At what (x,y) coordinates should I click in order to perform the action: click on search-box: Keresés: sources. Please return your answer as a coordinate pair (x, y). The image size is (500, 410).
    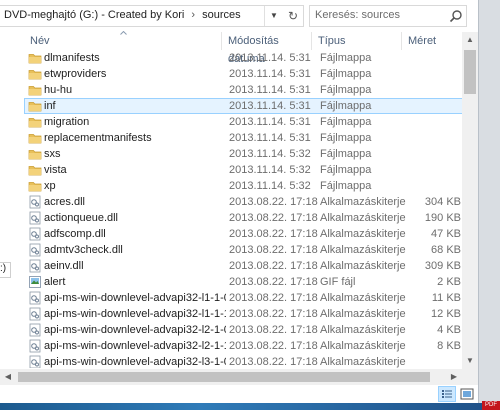
    Looking at the image, I should click on (388, 16).